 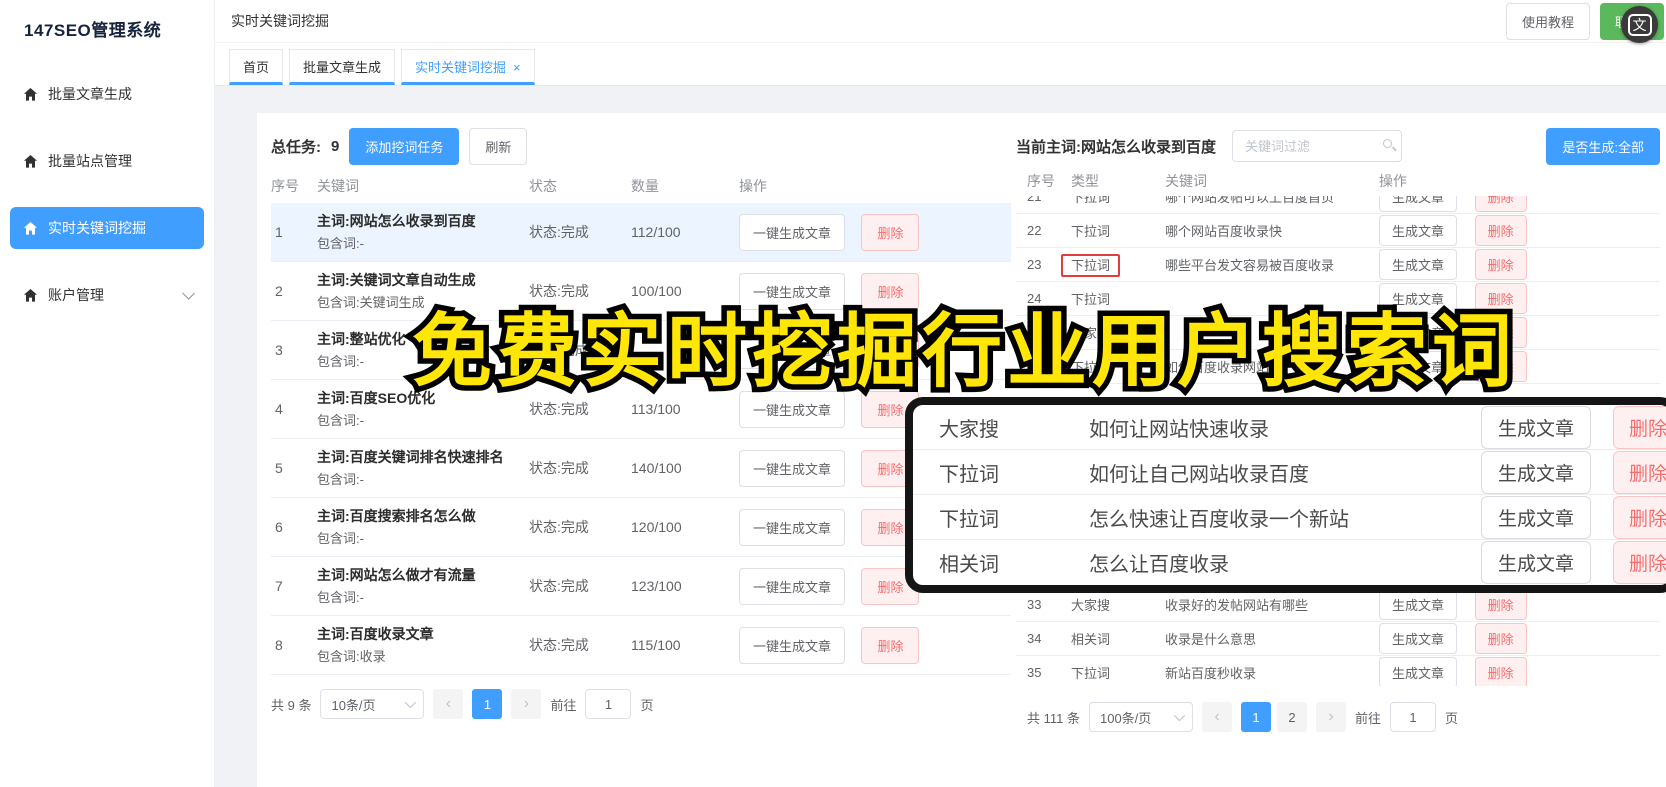 I want to click on row-include-words: 包含词:收录, so click(x=351, y=656).